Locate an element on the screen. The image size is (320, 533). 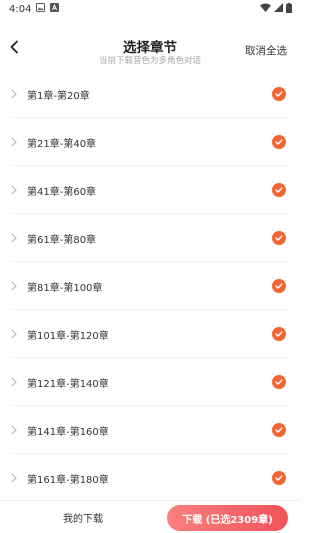
cancel-select-all-button: 取消全选 is located at coordinates (266, 50).